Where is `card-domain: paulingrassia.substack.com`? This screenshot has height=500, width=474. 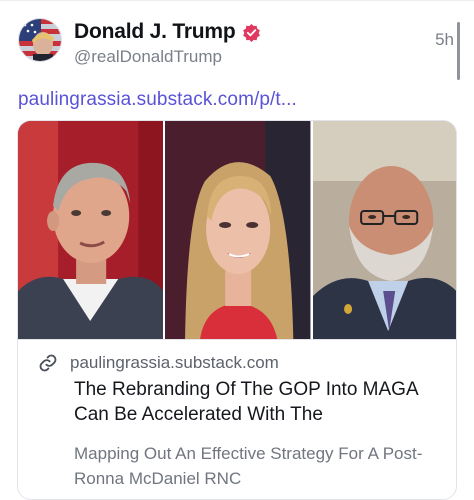 card-domain: paulingrassia.substack.com is located at coordinates (174, 362).